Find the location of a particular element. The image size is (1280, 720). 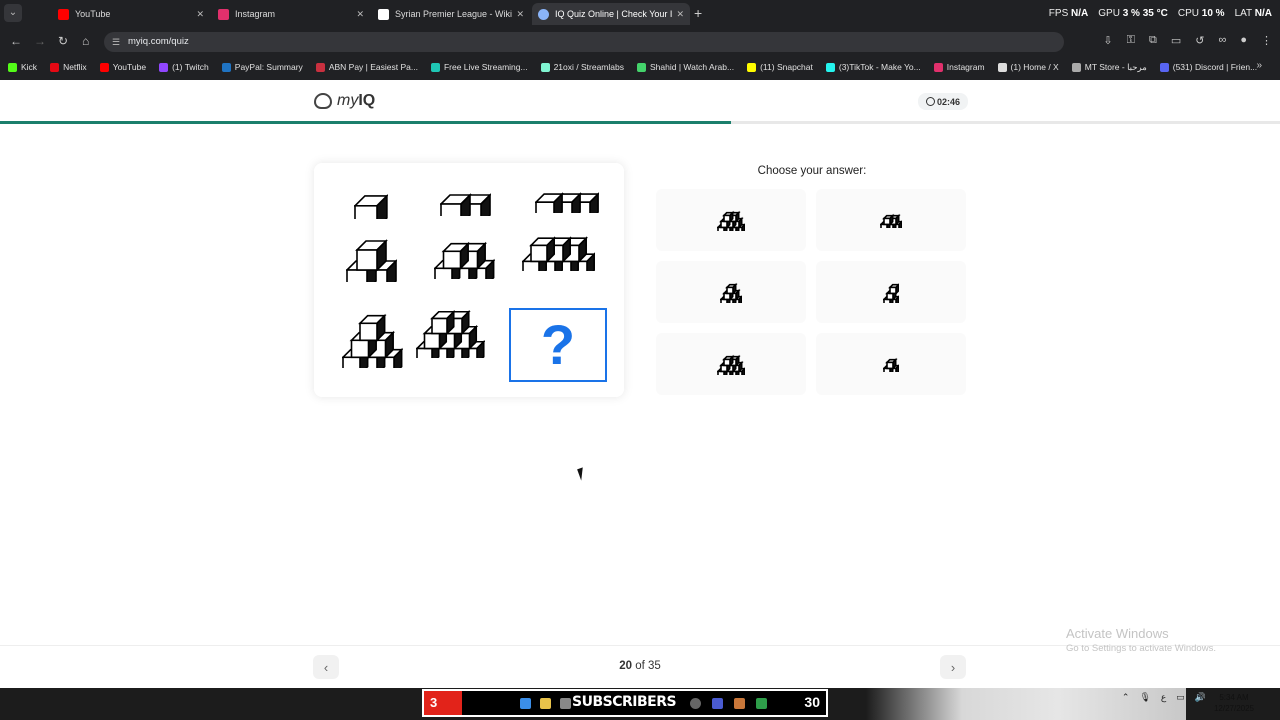

bookmark-label: (1) Twitch is located at coordinates (190, 67).